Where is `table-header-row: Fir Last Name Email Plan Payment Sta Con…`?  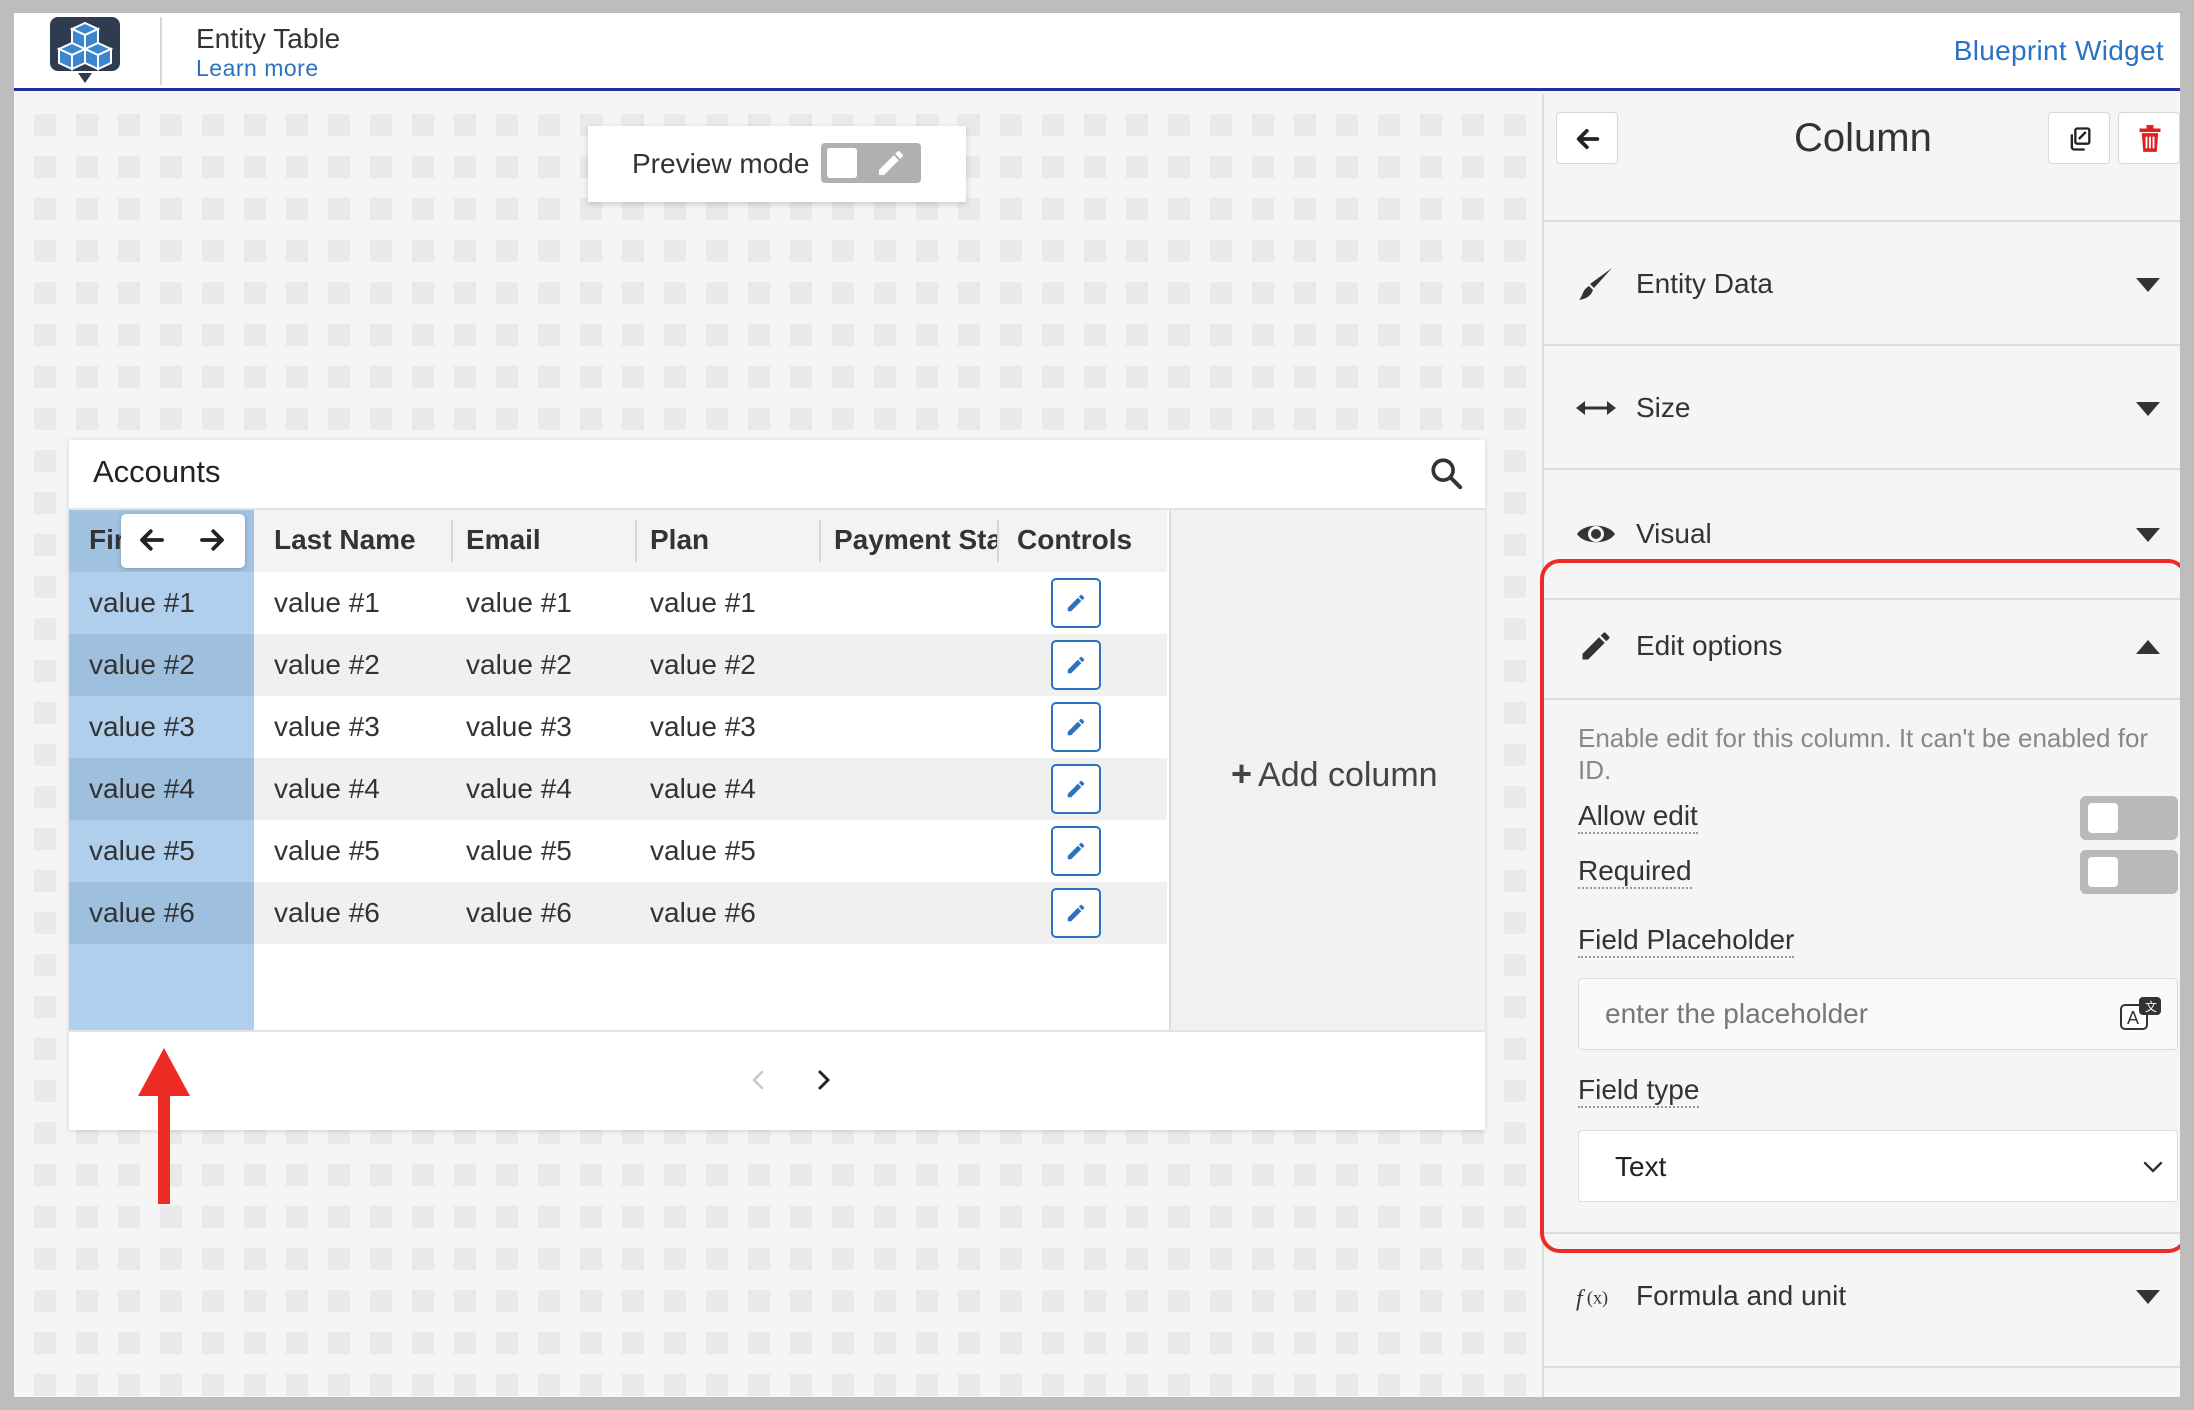 table-header-row: Fir Last Name Email Plan Payment Sta Con… is located at coordinates (618, 541).